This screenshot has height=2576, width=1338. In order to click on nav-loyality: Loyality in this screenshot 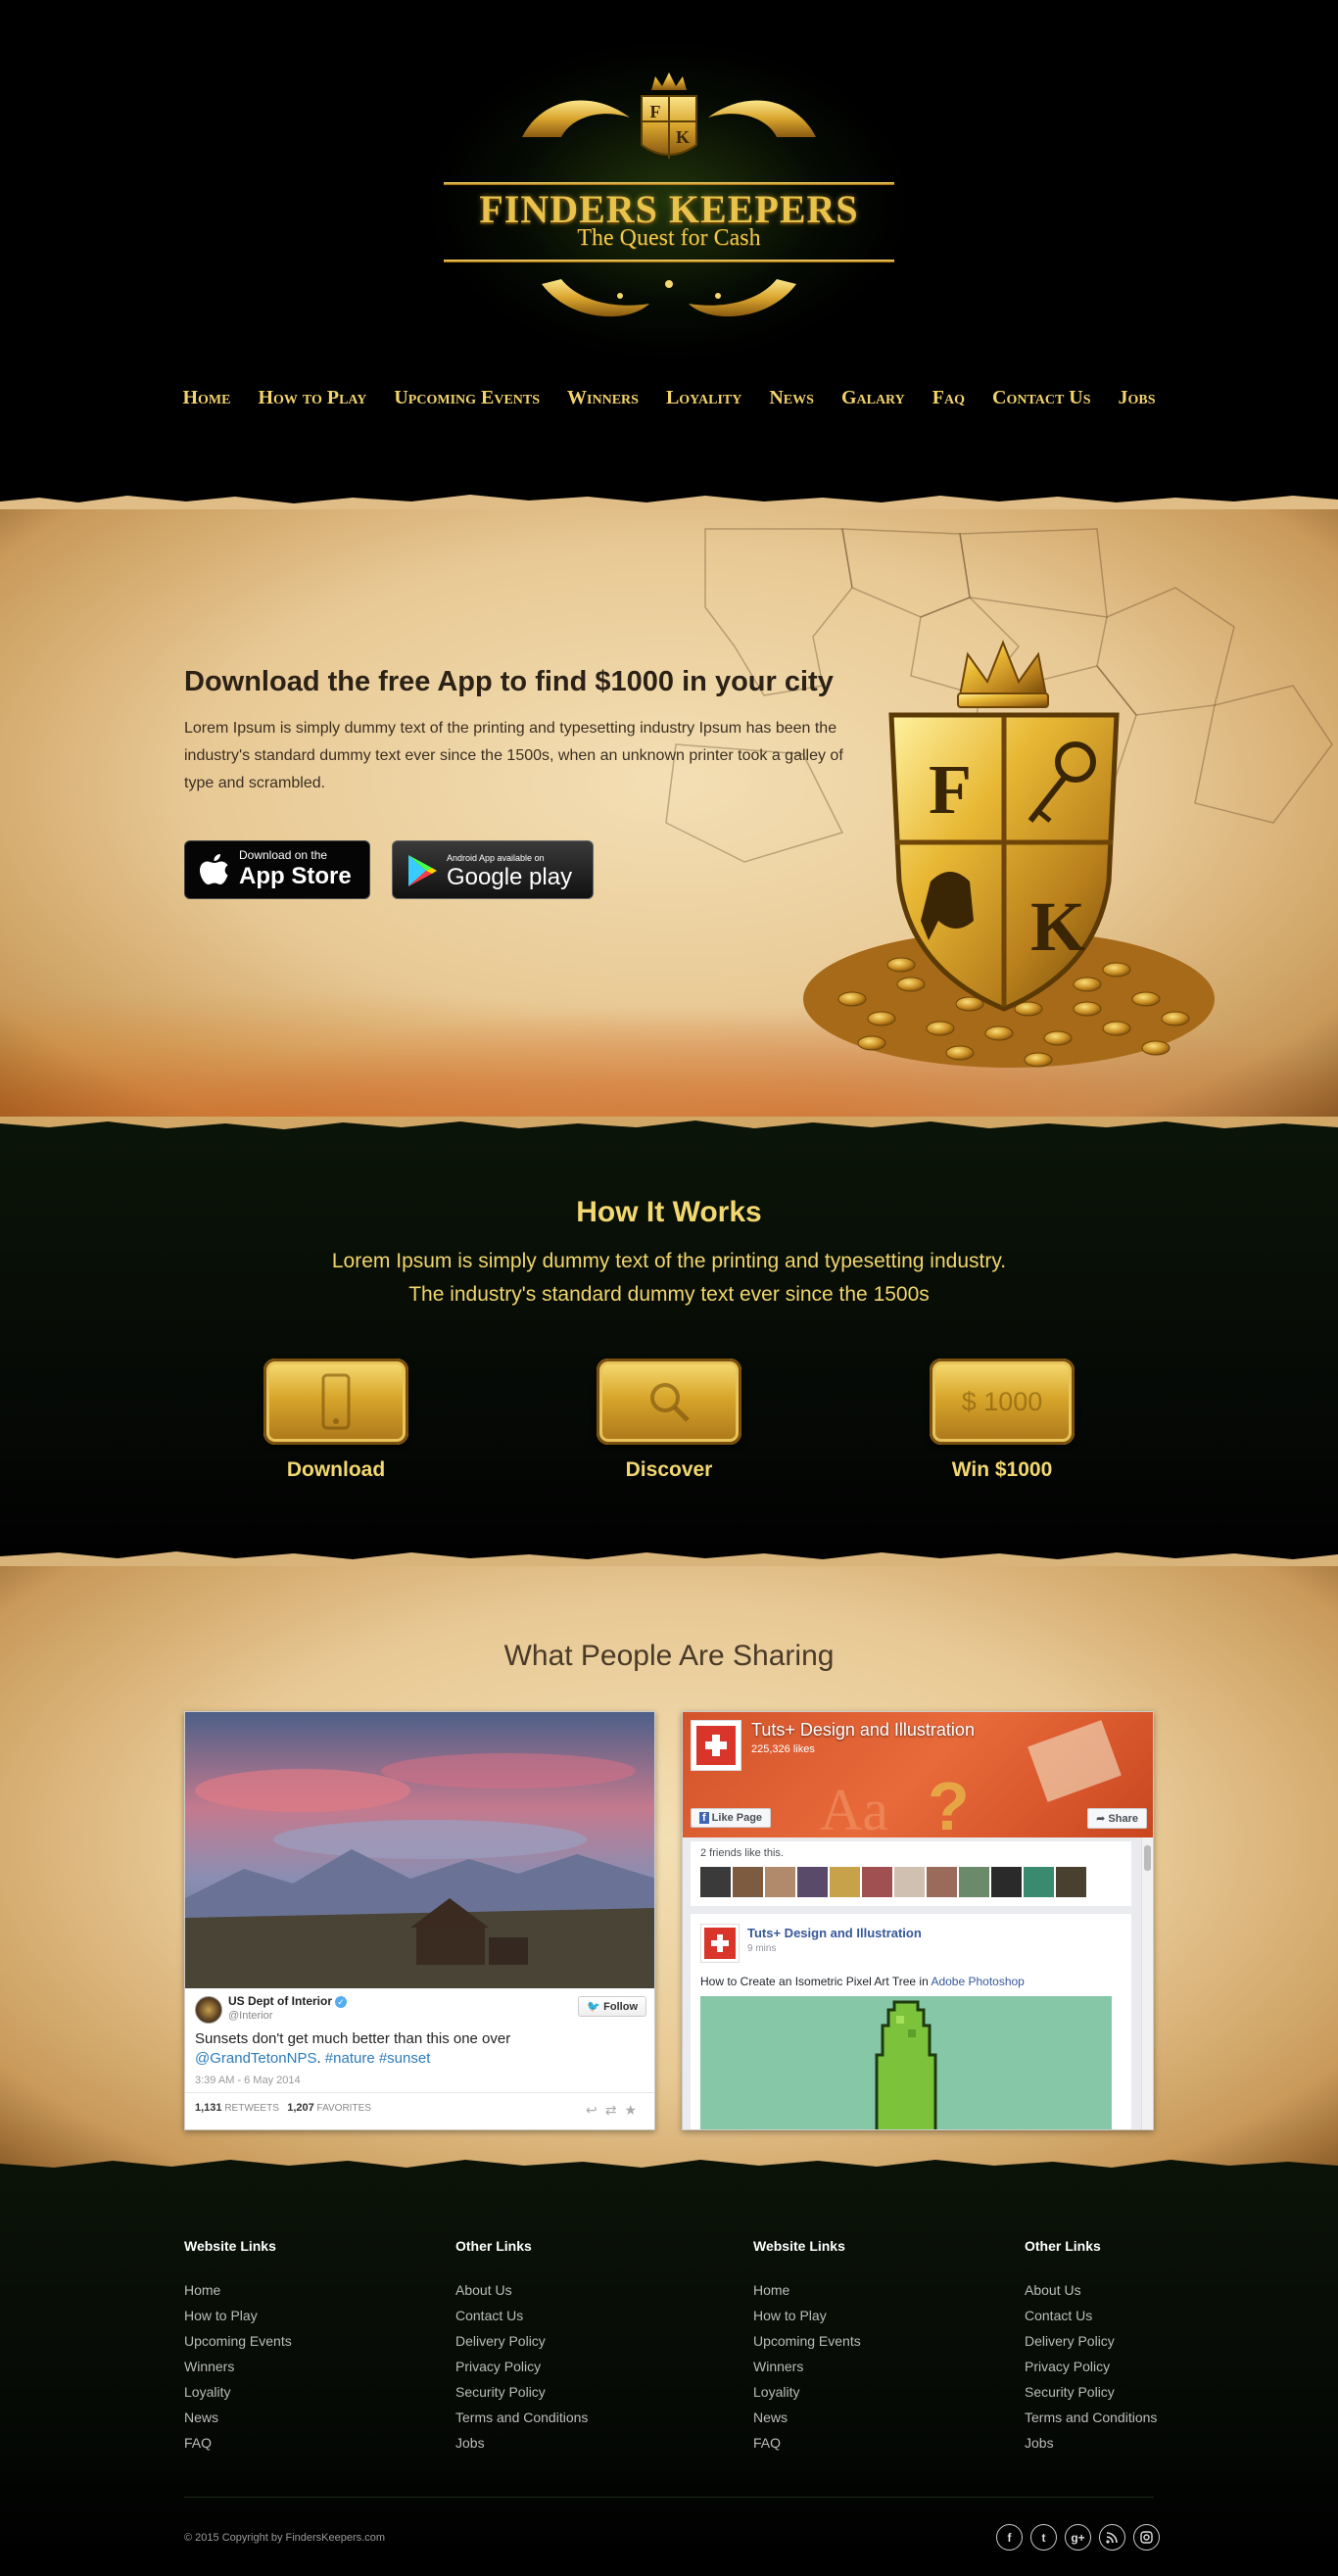, I will do `click(703, 398)`.